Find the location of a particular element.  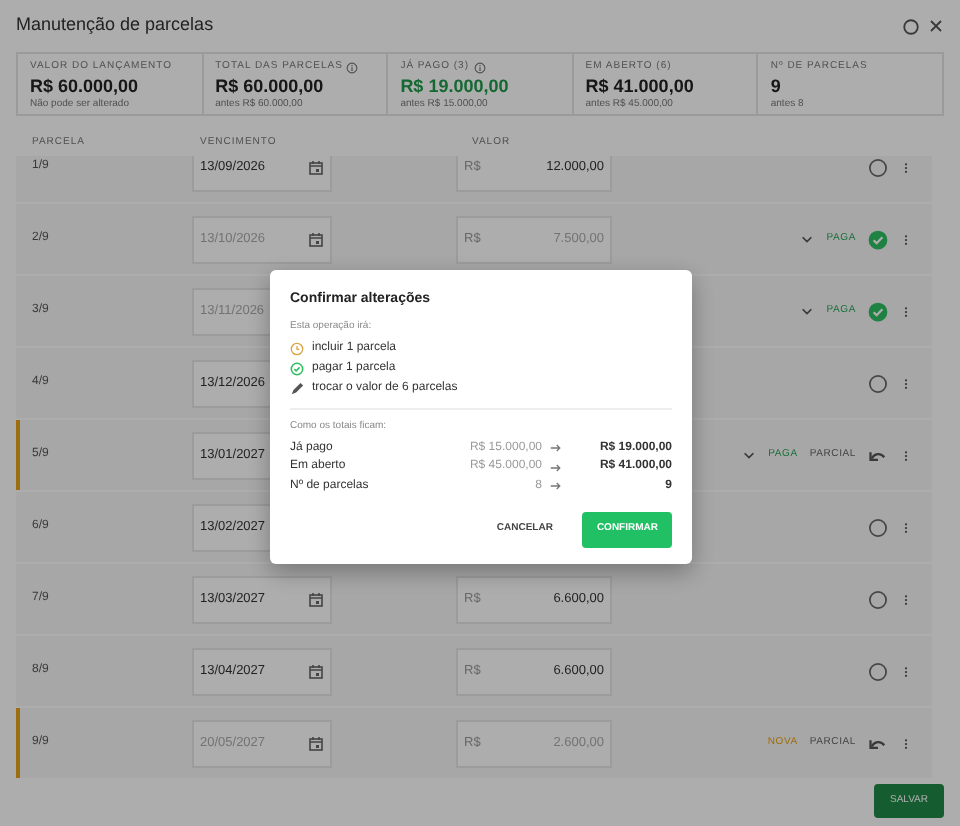

close-icon is located at coordinates (936, 26).